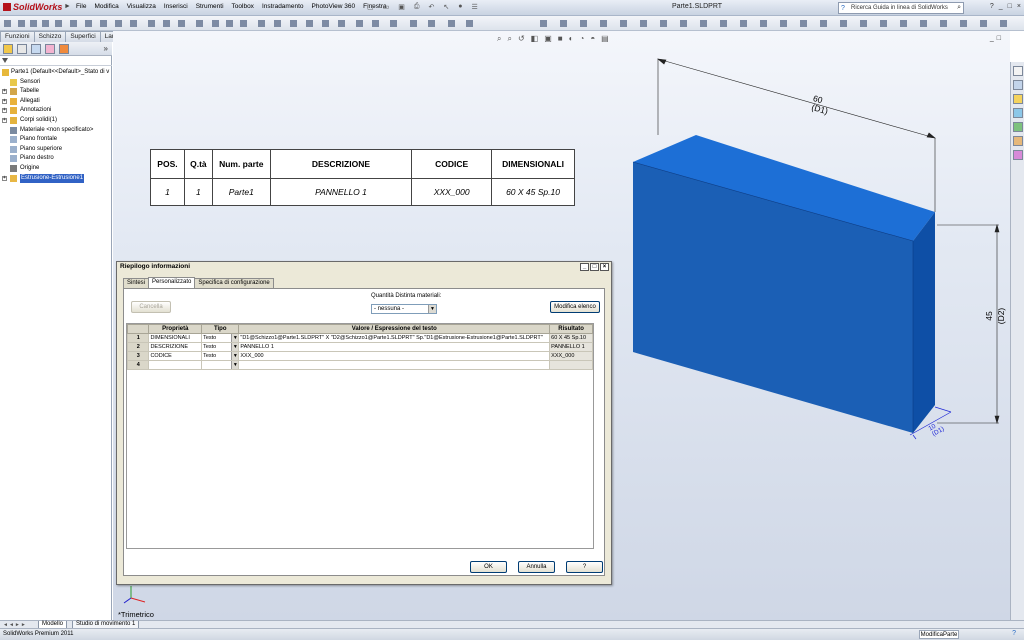 This screenshot has height=640, width=1024. I want to click on dimxpert-manager-tab-icon, so click(50, 49).